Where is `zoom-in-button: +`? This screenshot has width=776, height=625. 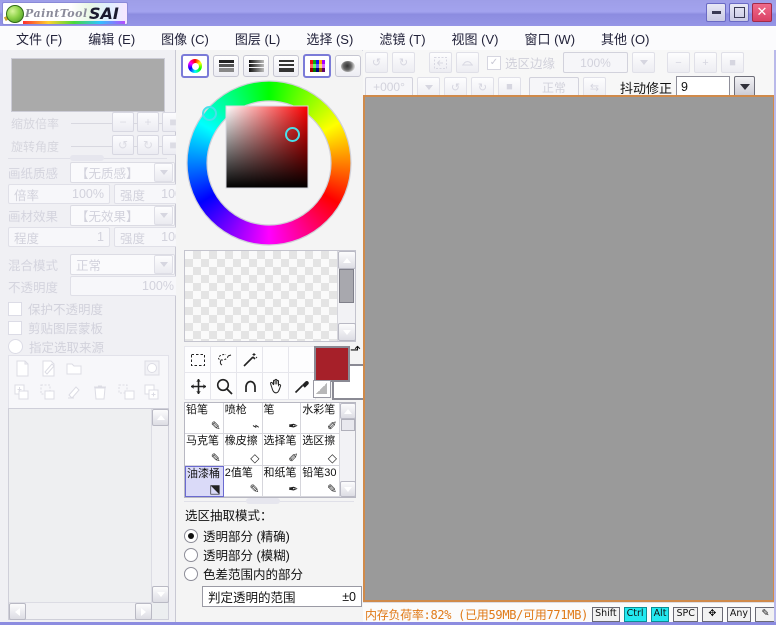 zoom-in-button: + is located at coordinates (148, 122).